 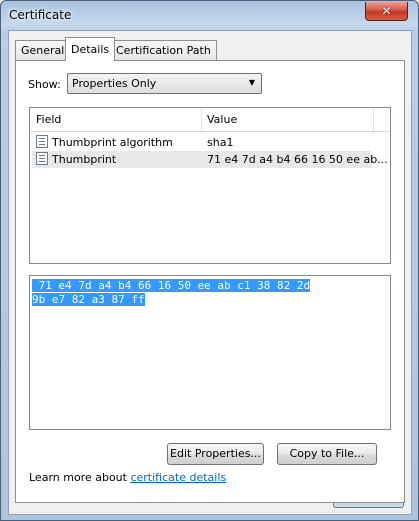 What do you see at coordinates (210, 16) in the screenshot?
I see `title-bar: Certificate ✕` at bounding box center [210, 16].